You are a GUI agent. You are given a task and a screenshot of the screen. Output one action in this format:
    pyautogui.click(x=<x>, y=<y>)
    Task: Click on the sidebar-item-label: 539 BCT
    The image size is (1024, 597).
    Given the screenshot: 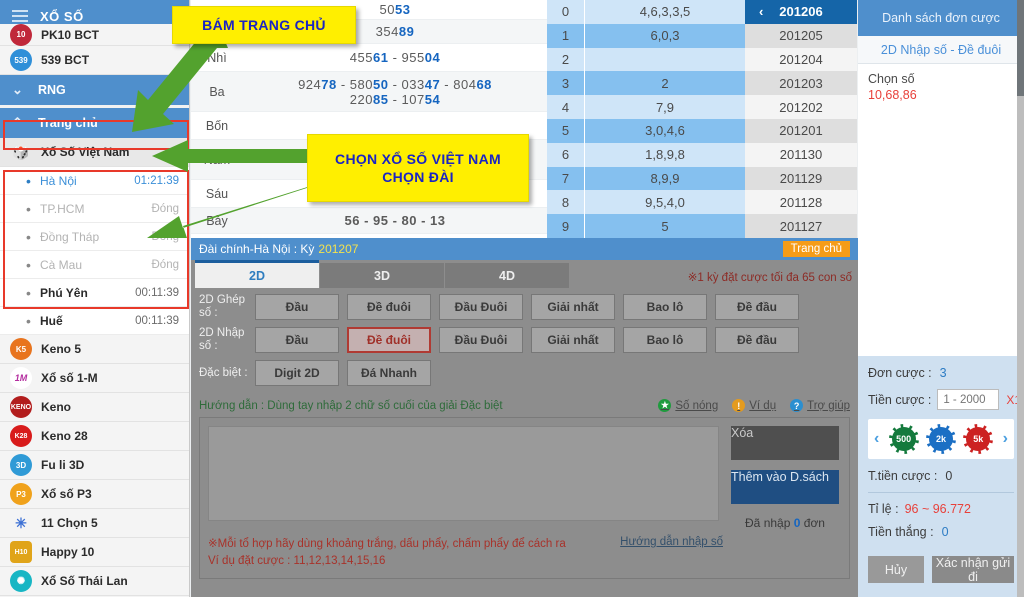 What is the action you would take?
    pyautogui.click(x=65, y=60)
    